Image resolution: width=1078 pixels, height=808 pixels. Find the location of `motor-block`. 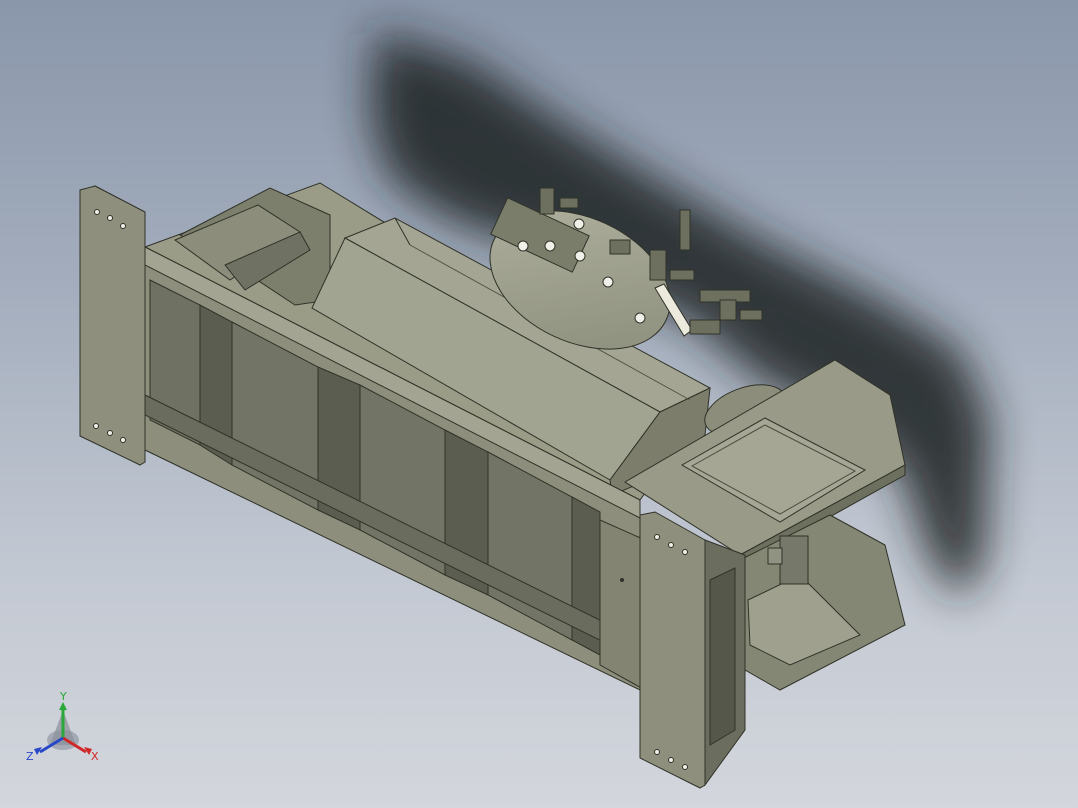

motor-block is located at coordinates (794, 560).